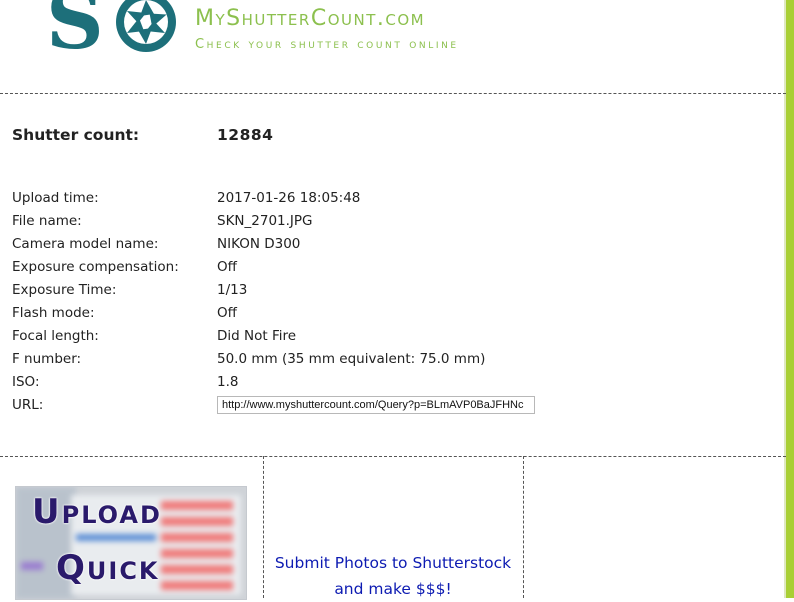  I want to click on info-label: Flash mode:, so click(53, 313).